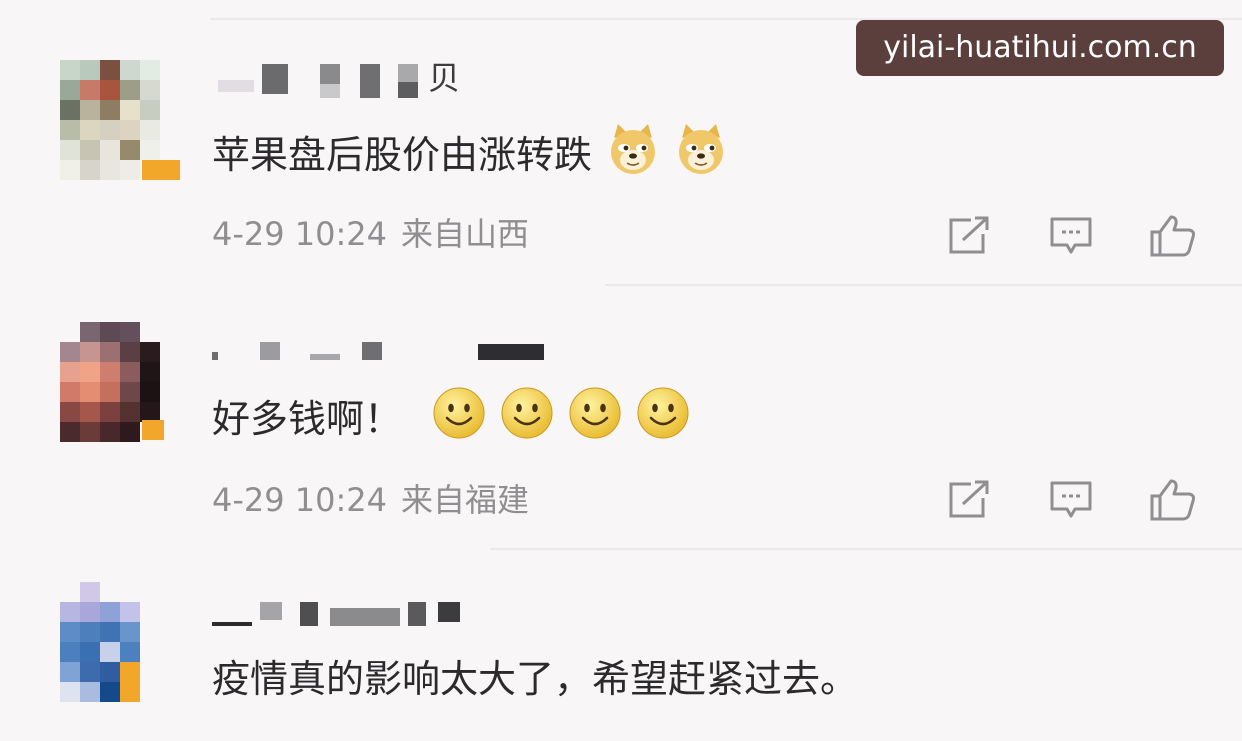  I want to click on comment-meta: 4-29 10:24 来自山西, so click(370, 234).